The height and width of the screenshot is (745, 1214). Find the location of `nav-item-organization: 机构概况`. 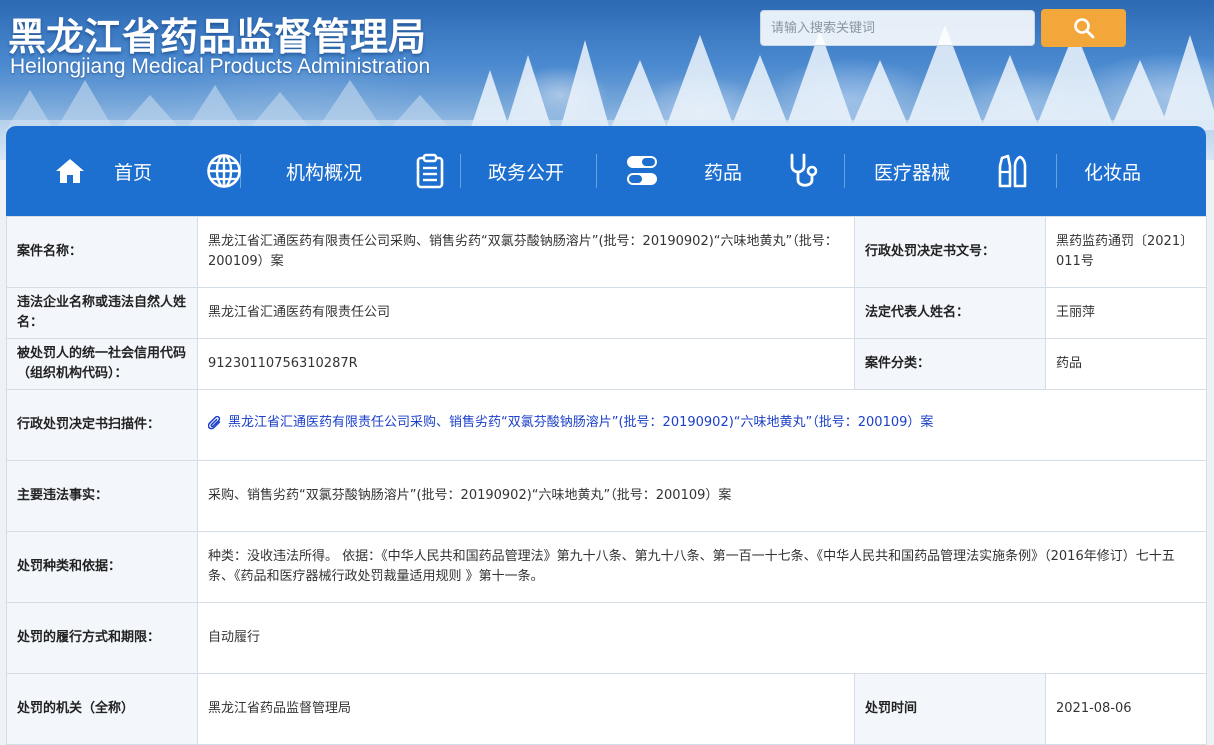

nav-item-organization: 机构概况 is located at coordinates (283, 171).